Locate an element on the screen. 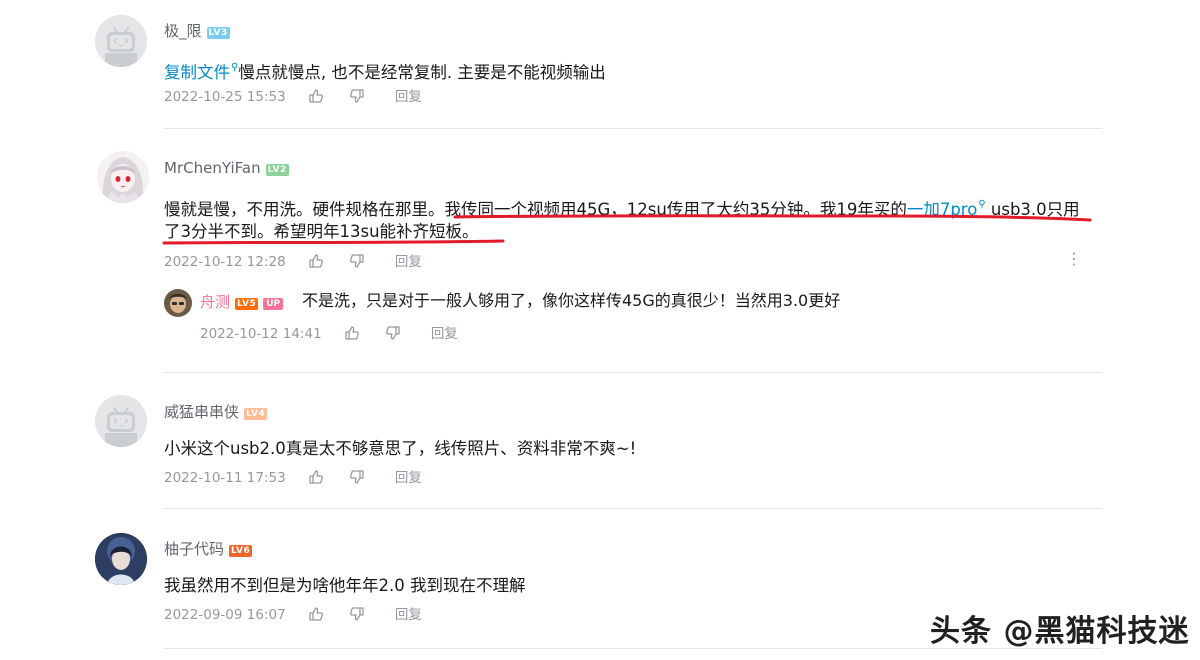 This screenshot has height=660, width=1200. comment-meta: 2022-10-25 15:53 回复 is located at coordinates (293, 97).